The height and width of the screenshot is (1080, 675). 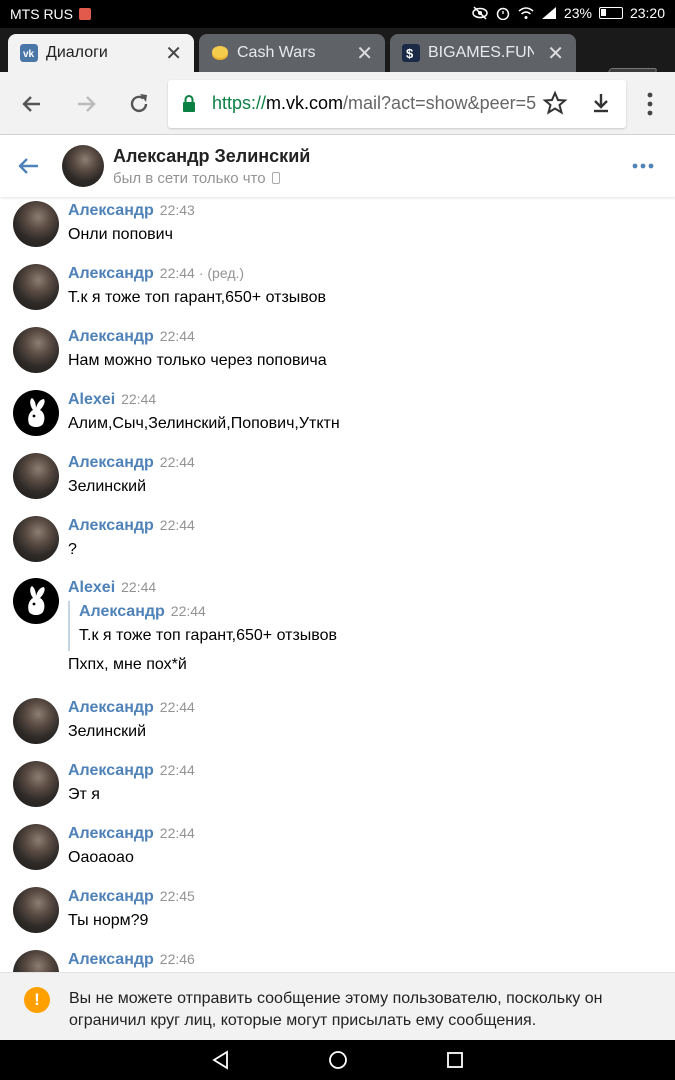 What do you see at coordinates (577, 13) in the screenshot?
I see `battery-percent: 23%` at bounding box center [577, 13].